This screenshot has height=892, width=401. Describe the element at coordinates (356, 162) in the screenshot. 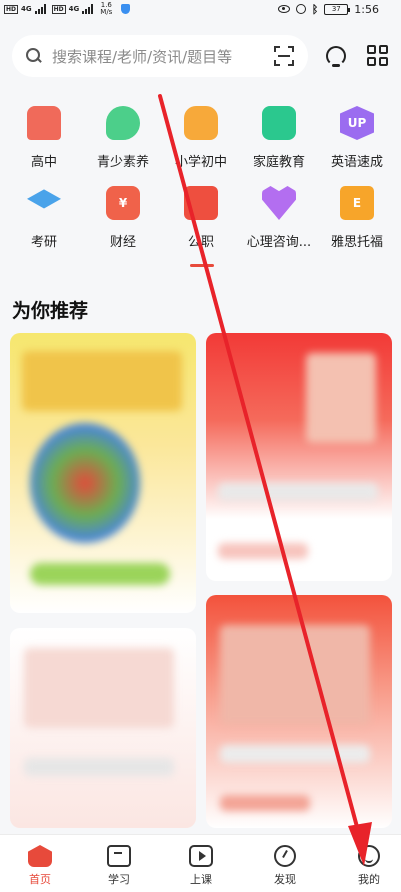

I see `category-label: 英语速成` at that location.